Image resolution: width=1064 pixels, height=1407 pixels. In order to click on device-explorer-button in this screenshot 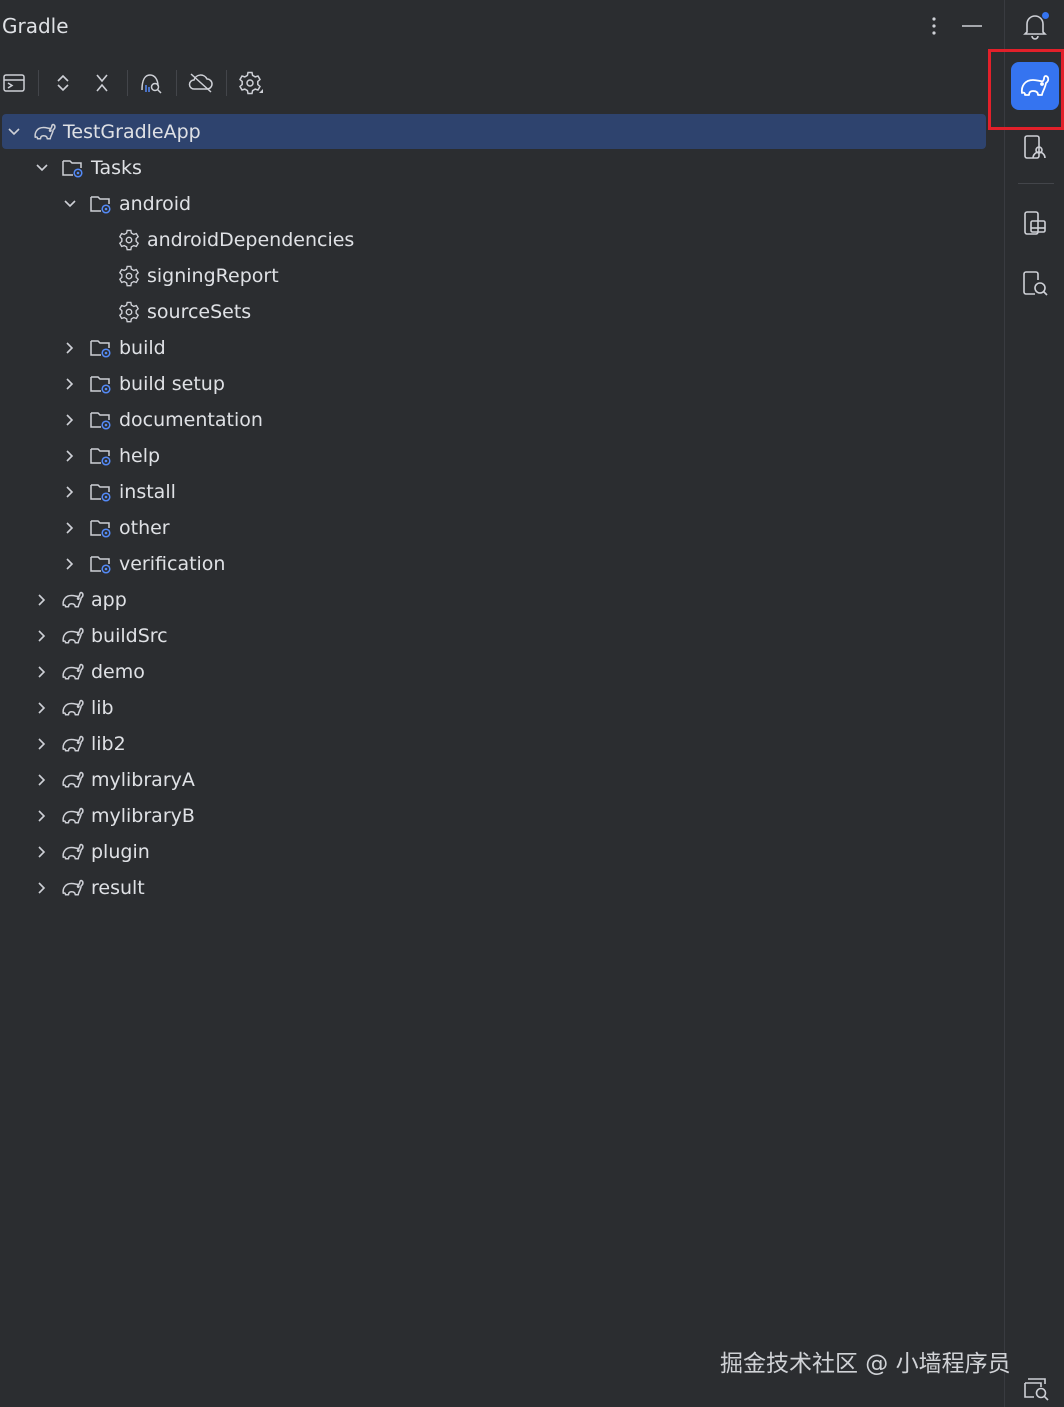, I will do `click(1035, 284)`.